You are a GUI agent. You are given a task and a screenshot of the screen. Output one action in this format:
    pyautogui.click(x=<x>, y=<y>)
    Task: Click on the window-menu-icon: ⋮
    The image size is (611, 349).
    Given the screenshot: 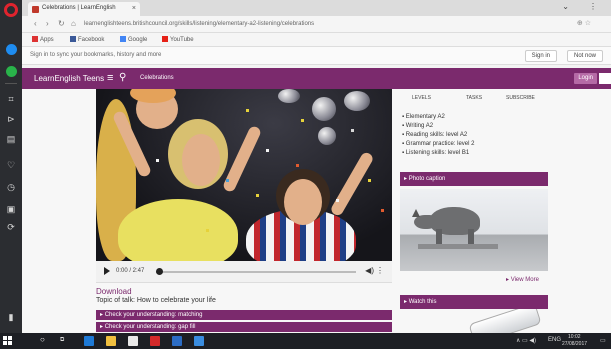 What is the action you would take?
    pyautogui.click(x=593, y=6)
    